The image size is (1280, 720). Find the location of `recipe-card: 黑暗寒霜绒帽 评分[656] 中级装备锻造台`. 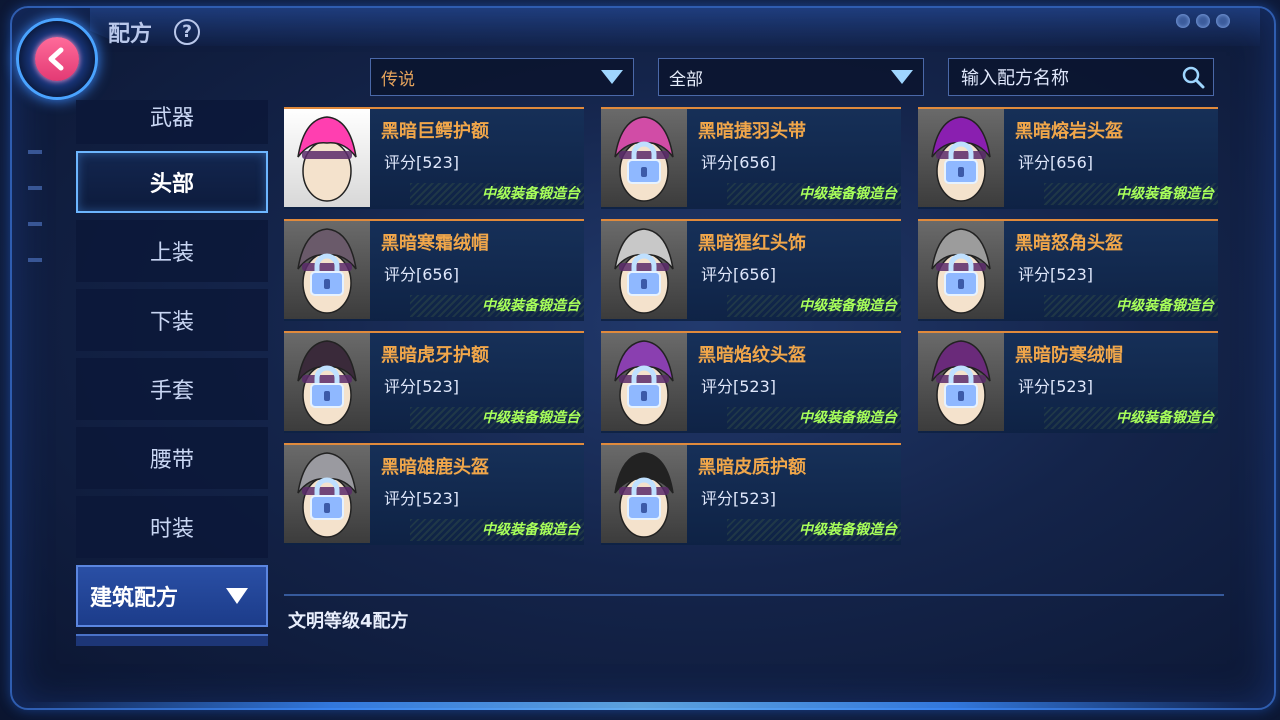

recipe-card: 黑暗寒霜绒帽 评分[656] 中级装备锻造台 is located at coordinates (434, 270).